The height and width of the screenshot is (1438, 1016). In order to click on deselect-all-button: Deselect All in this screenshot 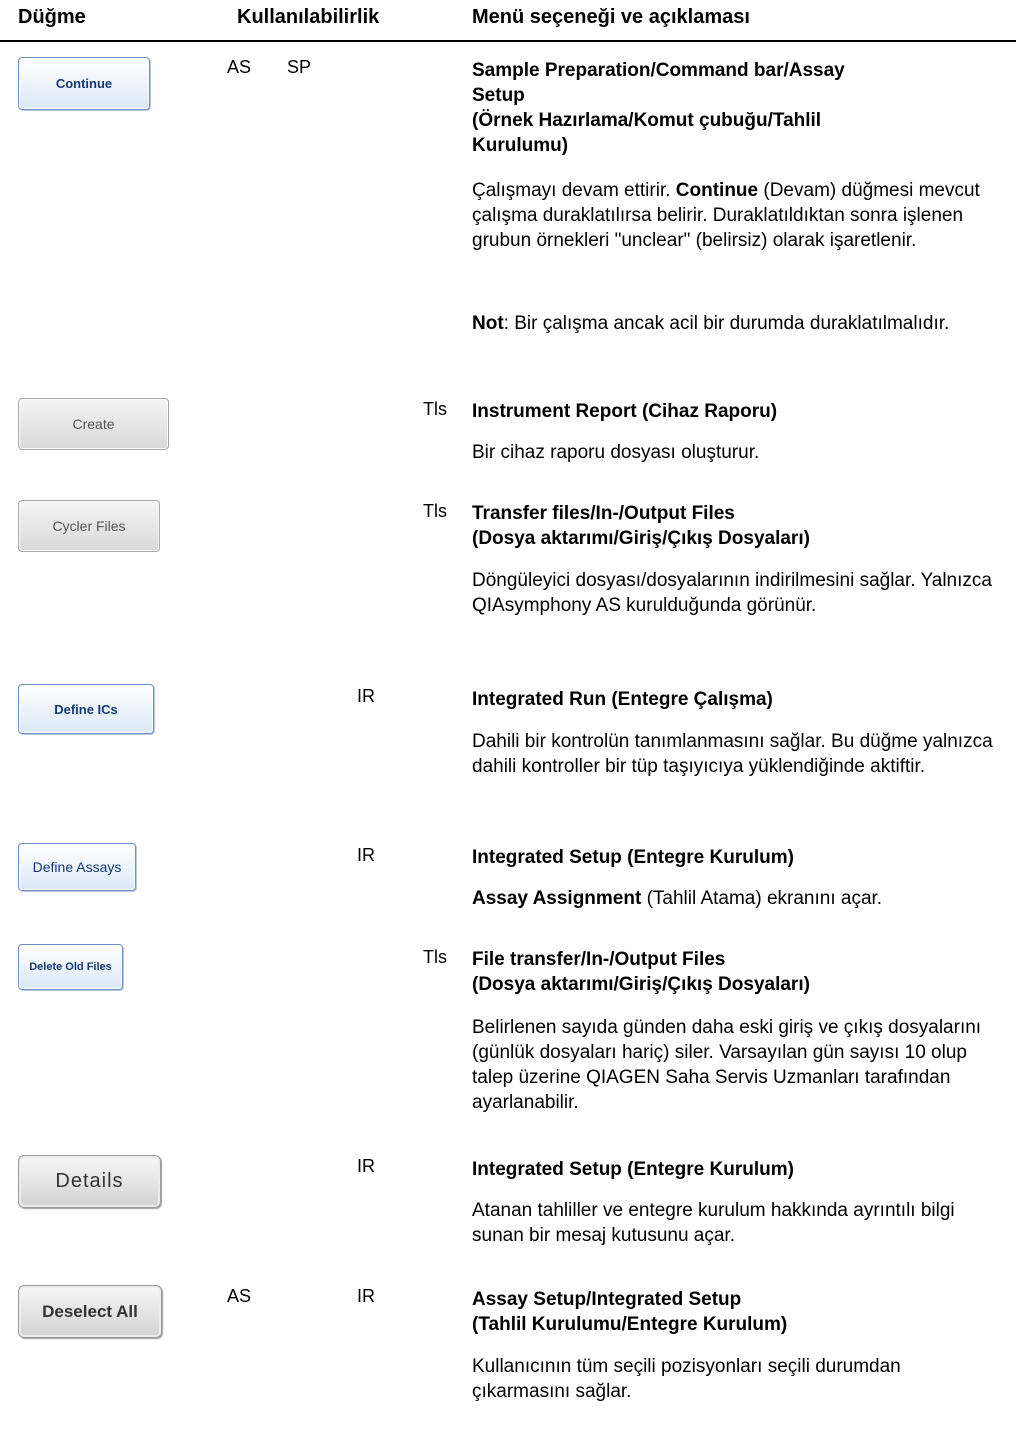, I will do `click(90, 1311)`.